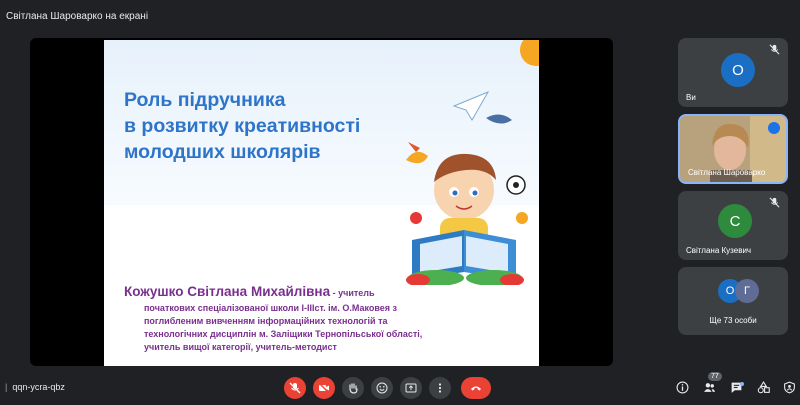 The width and height of the screenshot is (800, 405). I want to click on raise-hand-icon, so click(353, 388).